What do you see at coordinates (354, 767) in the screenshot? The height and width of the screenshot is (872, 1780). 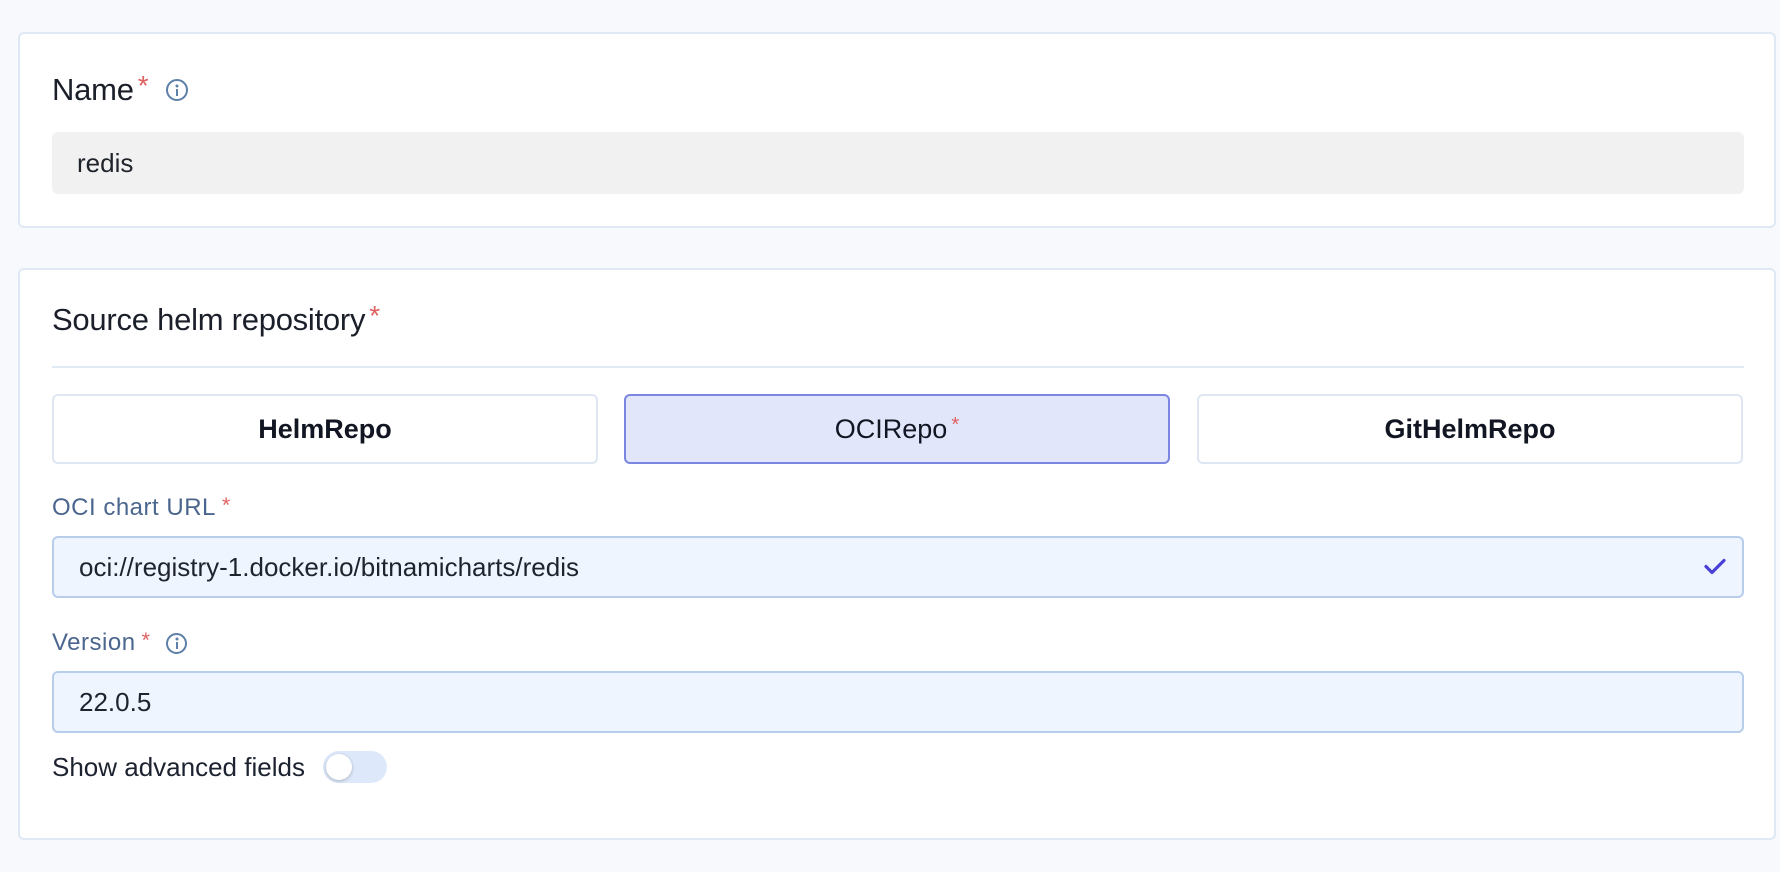 I see `advanced-fields-toggle` at bounding box center [354, 767].